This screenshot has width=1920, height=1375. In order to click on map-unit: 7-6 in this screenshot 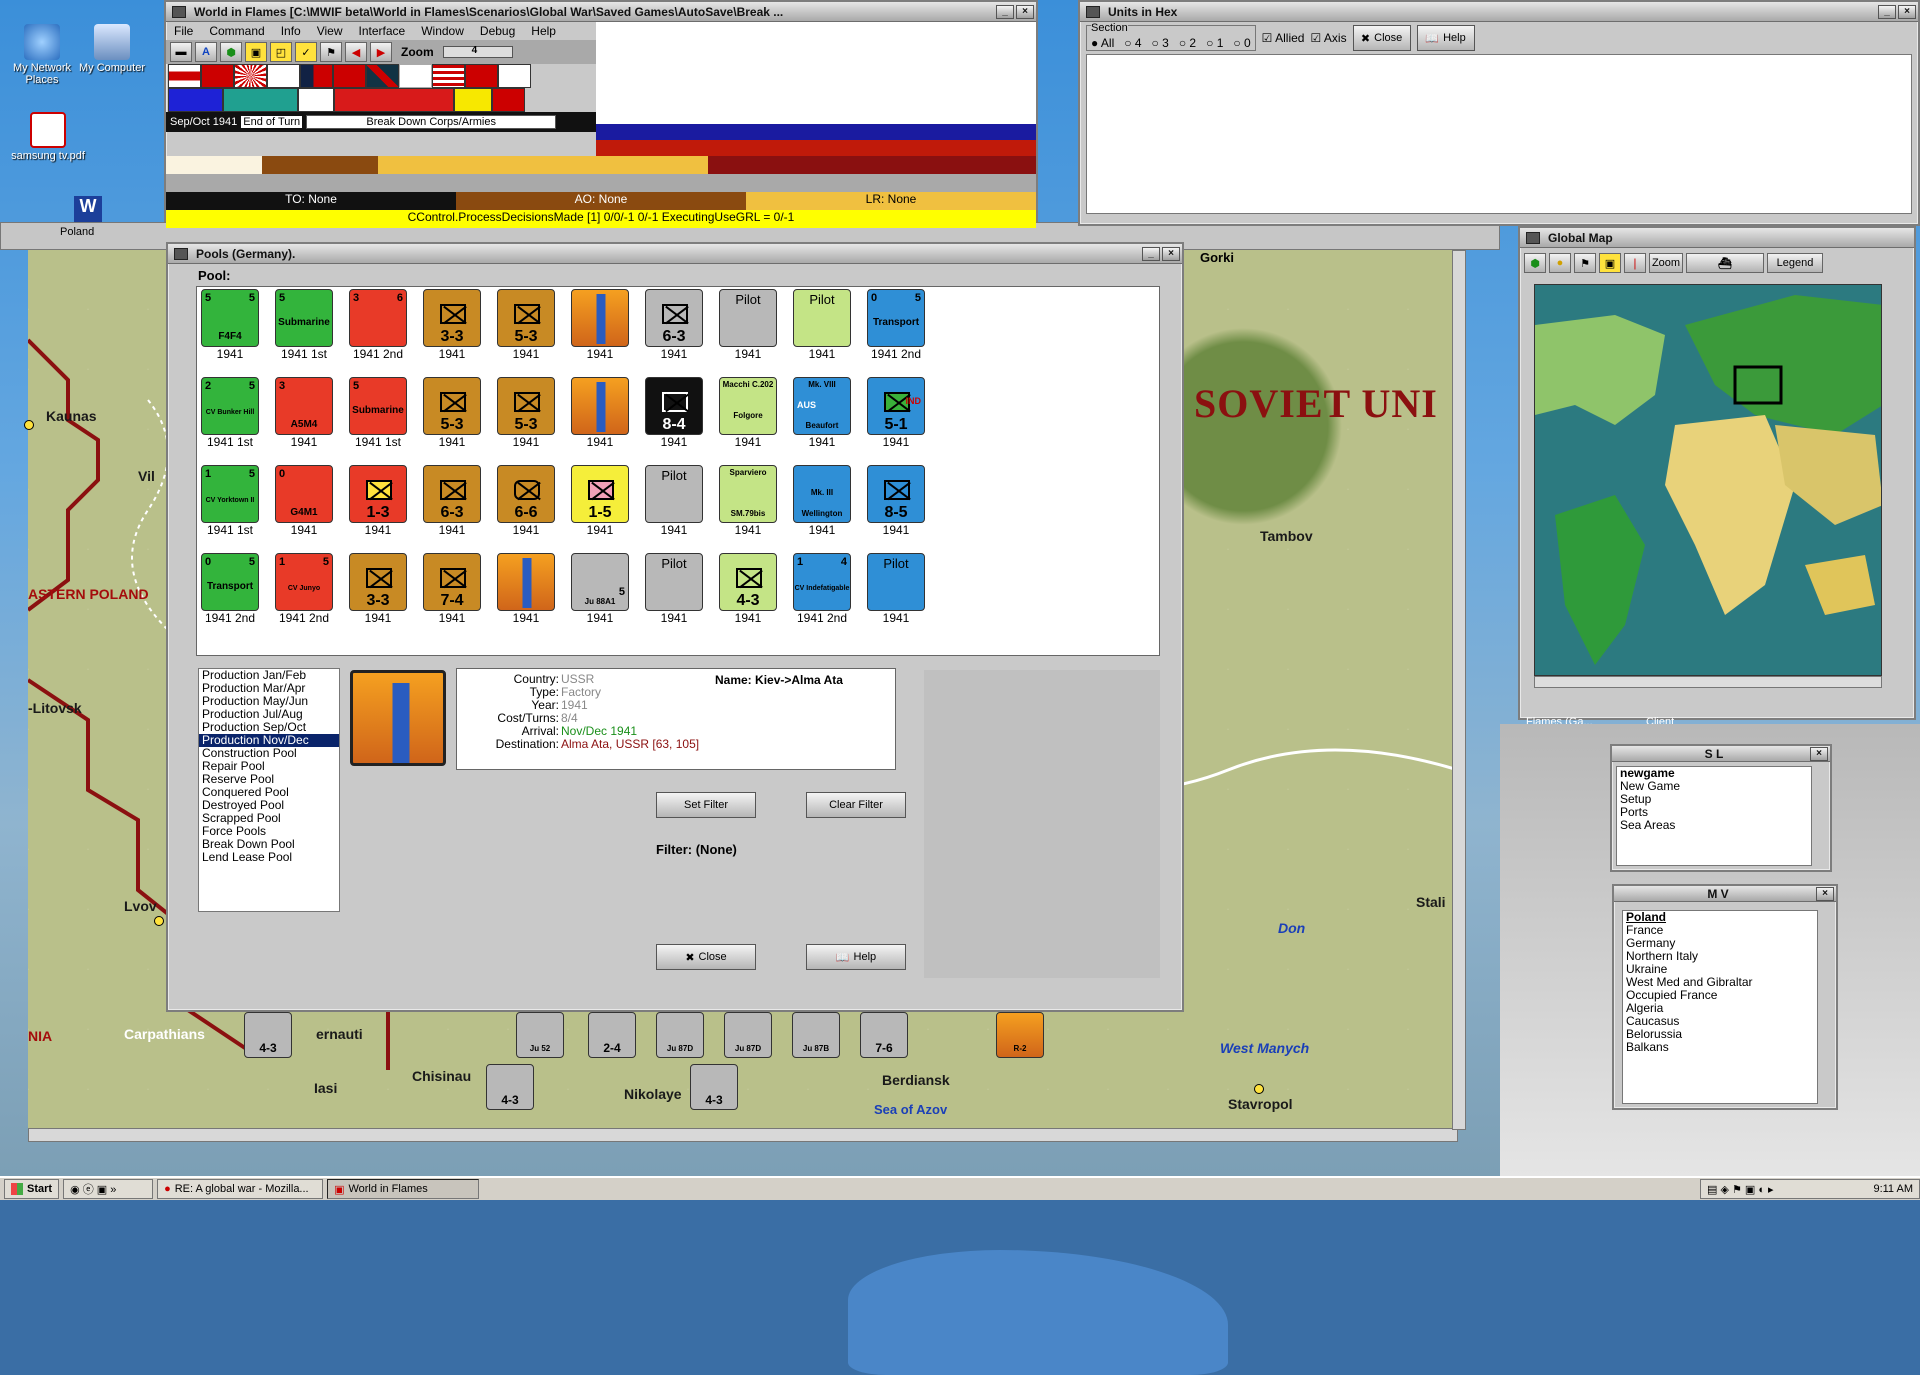, I will do `click(884, 1035)`.